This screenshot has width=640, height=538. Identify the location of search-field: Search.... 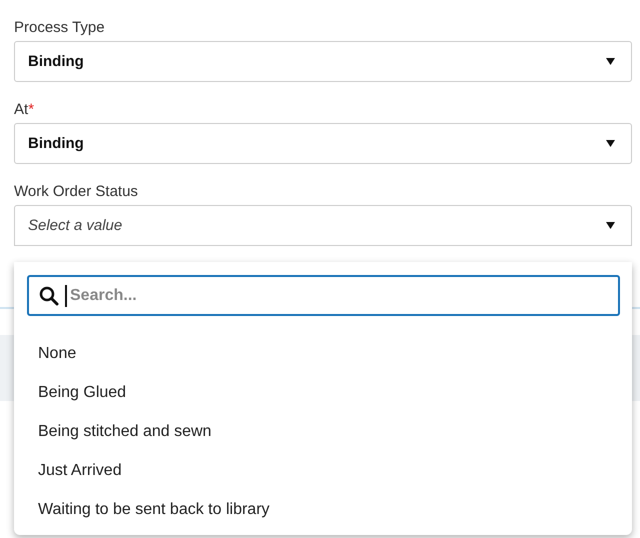
(323, 295).